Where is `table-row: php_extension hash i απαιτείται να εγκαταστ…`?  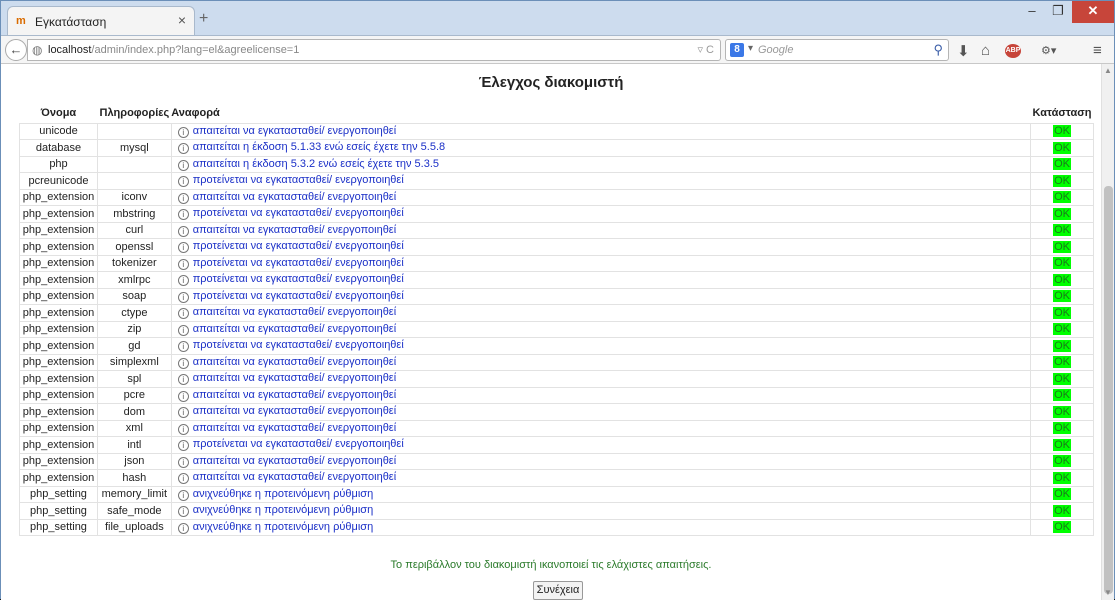
table-row: php_extension hash i απαιτείται να εγκαταστ… is located at coordinates (556, 478).